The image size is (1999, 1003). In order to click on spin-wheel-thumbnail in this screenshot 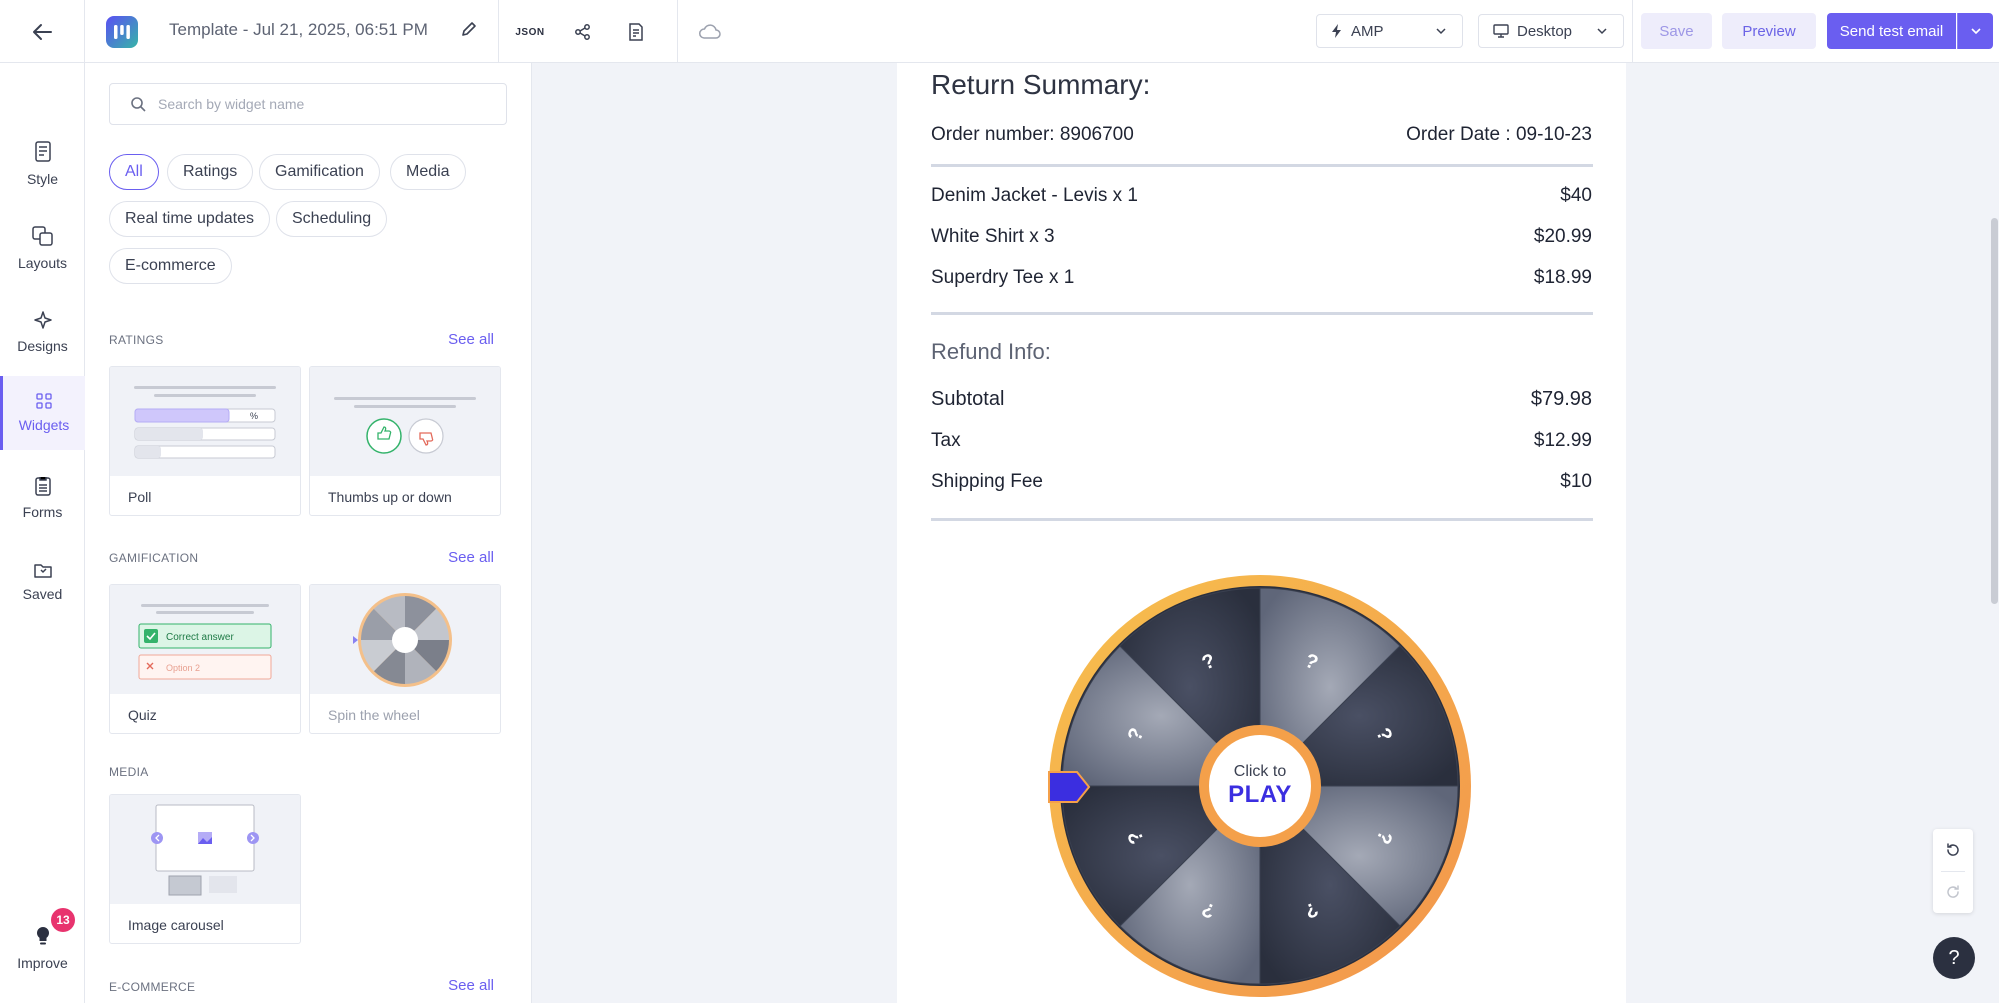, I will do `click(405, 639)`.